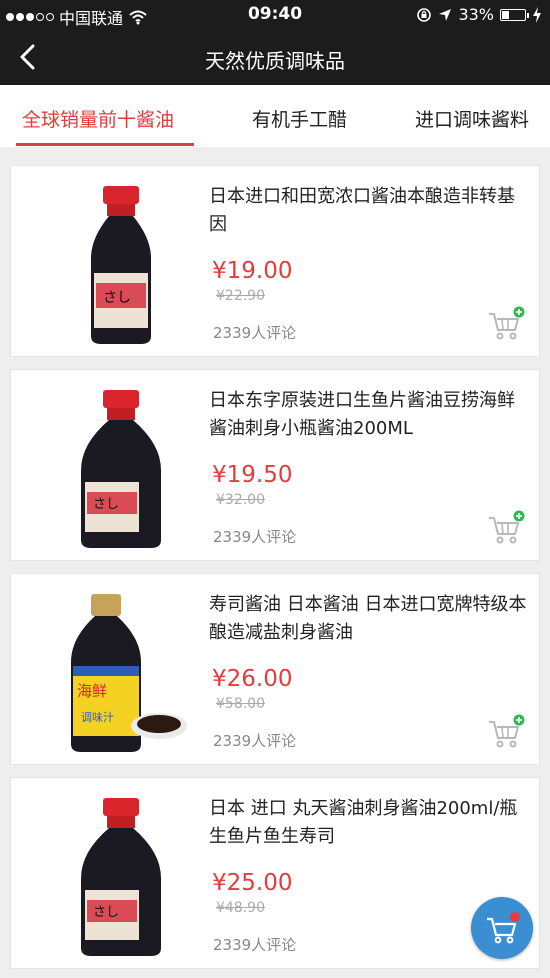  I want to click on product-price: ¥19.50, so click(252, 475).